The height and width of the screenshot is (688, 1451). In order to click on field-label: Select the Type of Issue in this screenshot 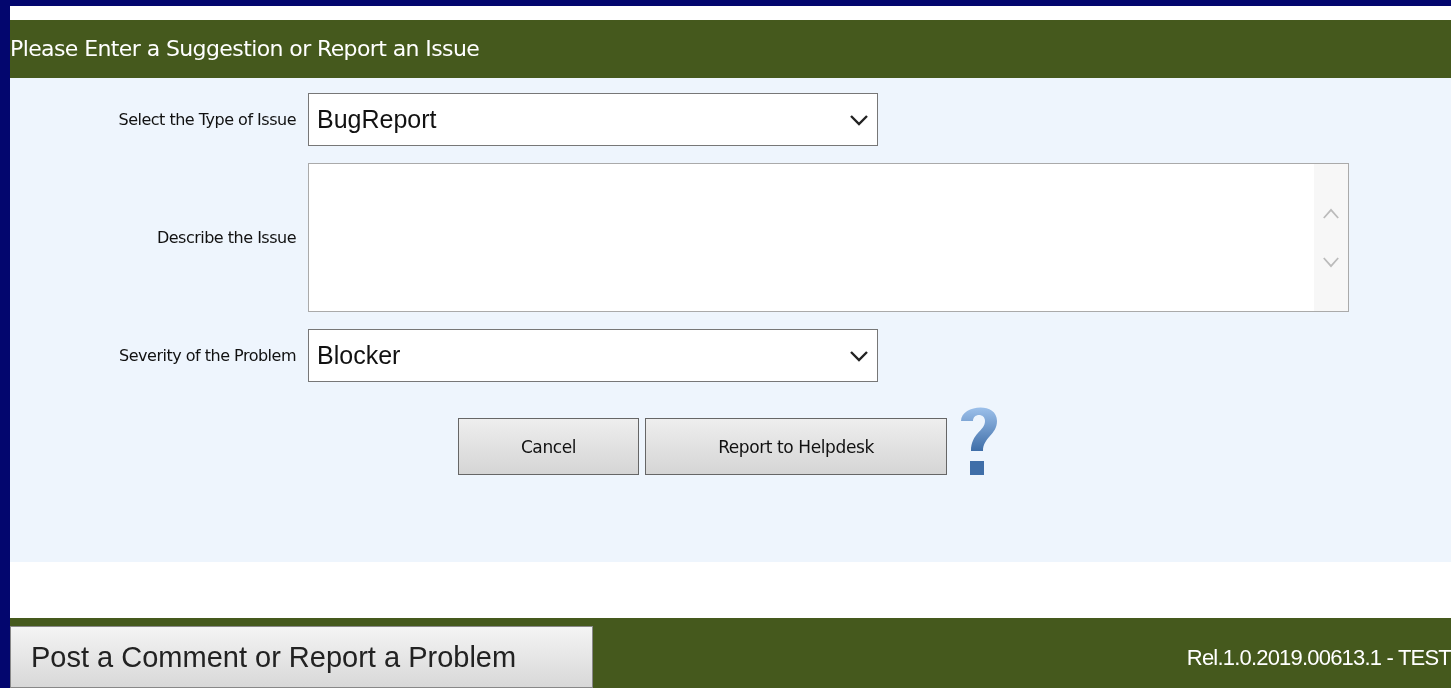, I will do `click(207, 119)`.